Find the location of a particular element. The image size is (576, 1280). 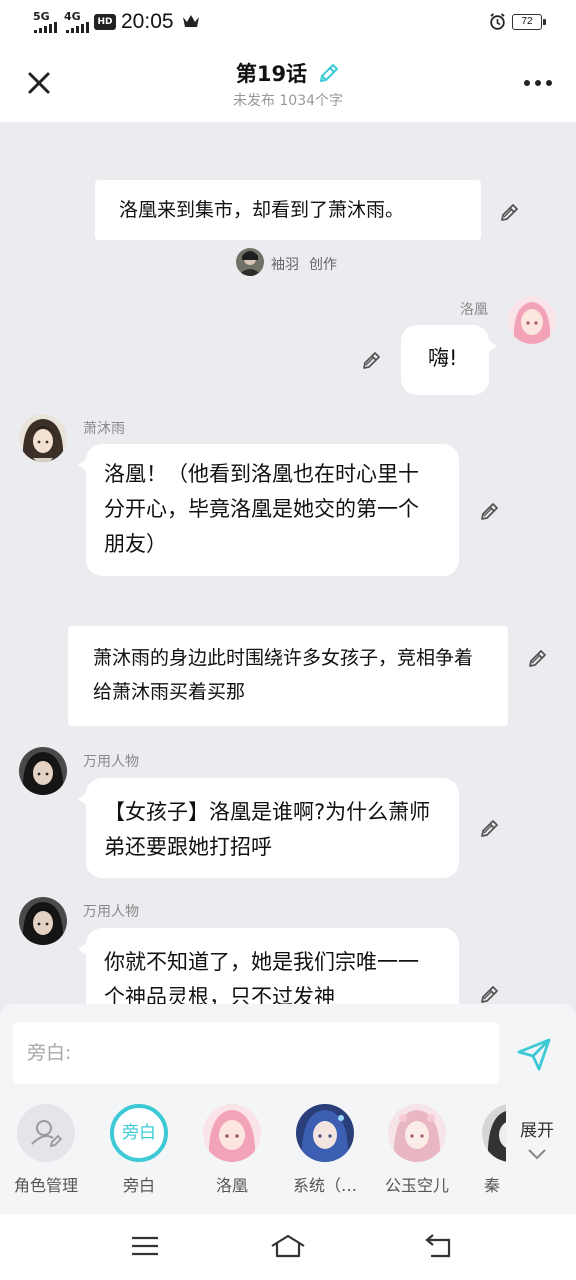

alarm-icon is located at coordinates (497, 21).